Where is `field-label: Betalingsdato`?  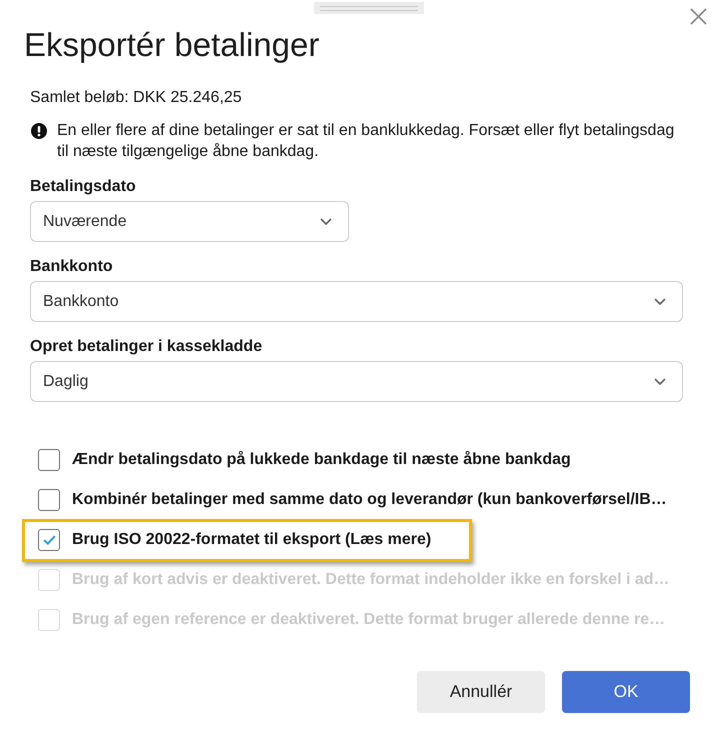 field-label: Betalingsdato is located at coordinates (83, 187).